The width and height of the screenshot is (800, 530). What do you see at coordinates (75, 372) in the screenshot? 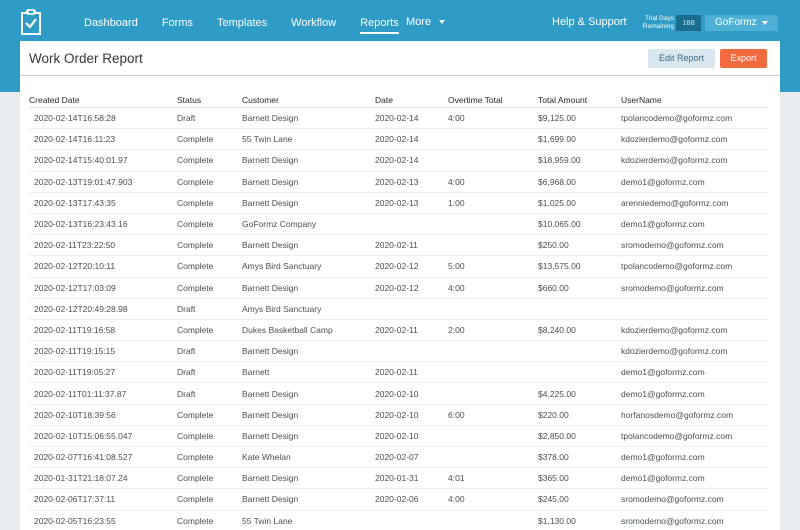
I see `table-cell: 2020-02-11T19:05:27` at bounding box center [75, 372].